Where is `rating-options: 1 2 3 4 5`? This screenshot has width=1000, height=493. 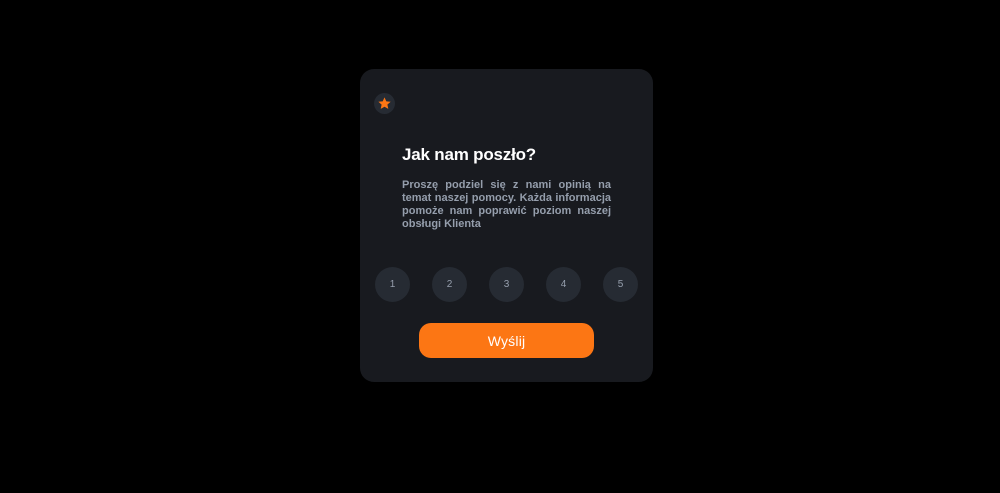
rating-options: 1 2 3 4 5 is located at coordinates (506, 284).